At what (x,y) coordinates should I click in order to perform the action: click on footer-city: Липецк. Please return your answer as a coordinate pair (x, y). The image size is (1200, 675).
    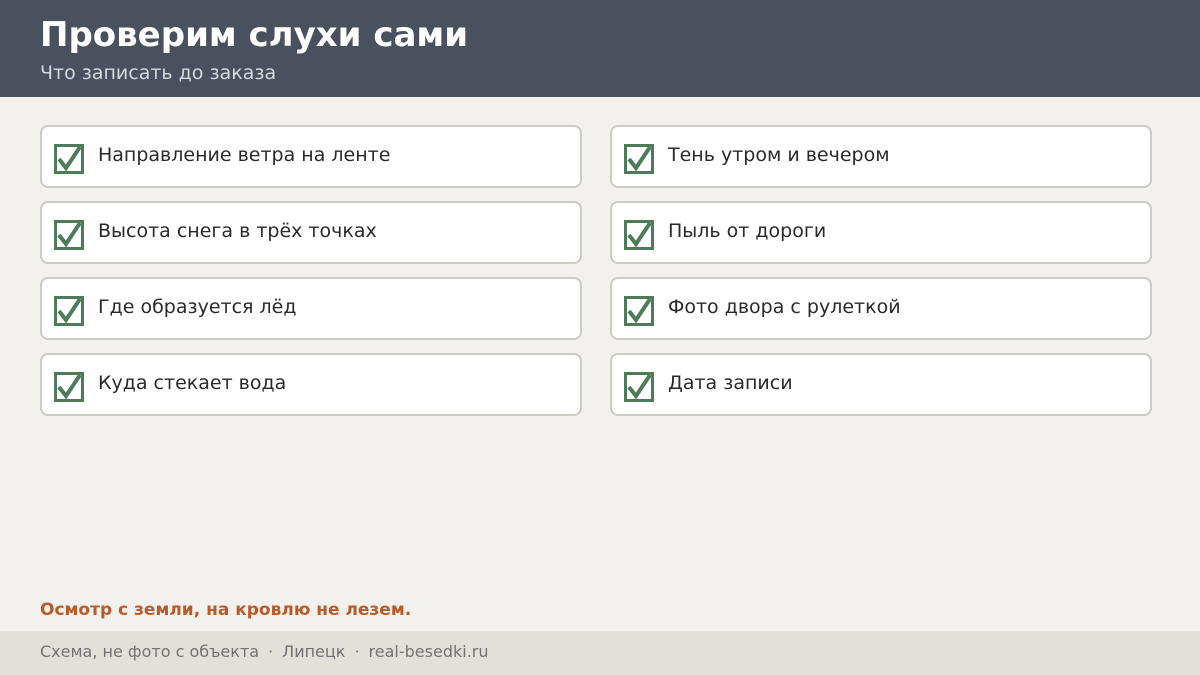
    Looking at the image, I should click on (314, 651).